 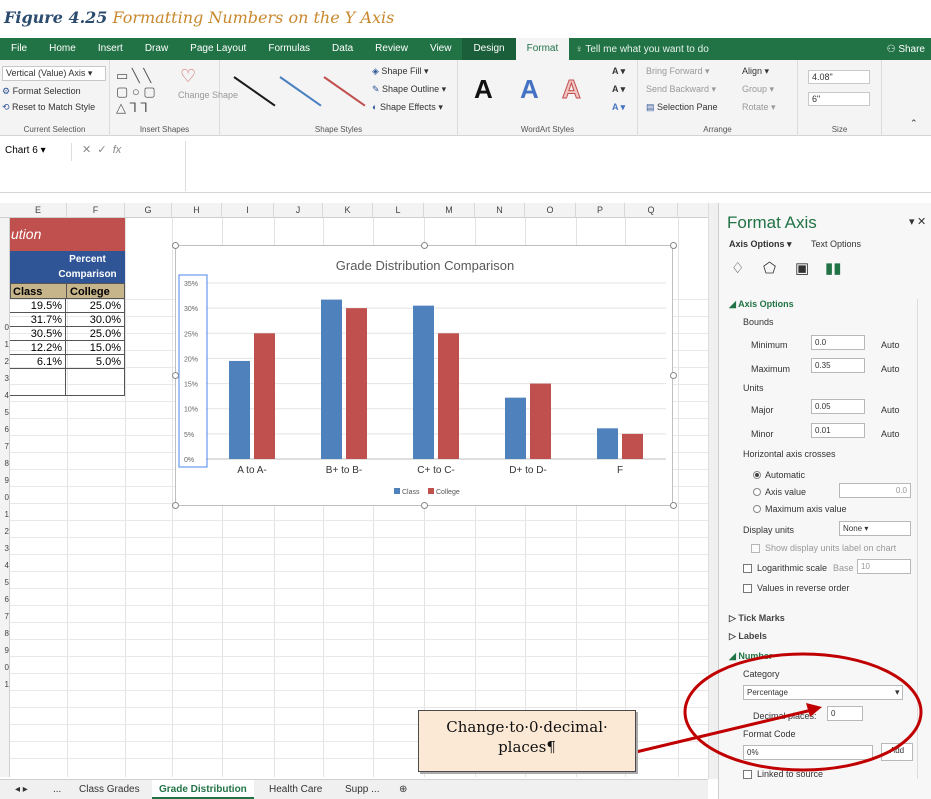 I want to click on callout-arrow, so click(x=724, y=731).